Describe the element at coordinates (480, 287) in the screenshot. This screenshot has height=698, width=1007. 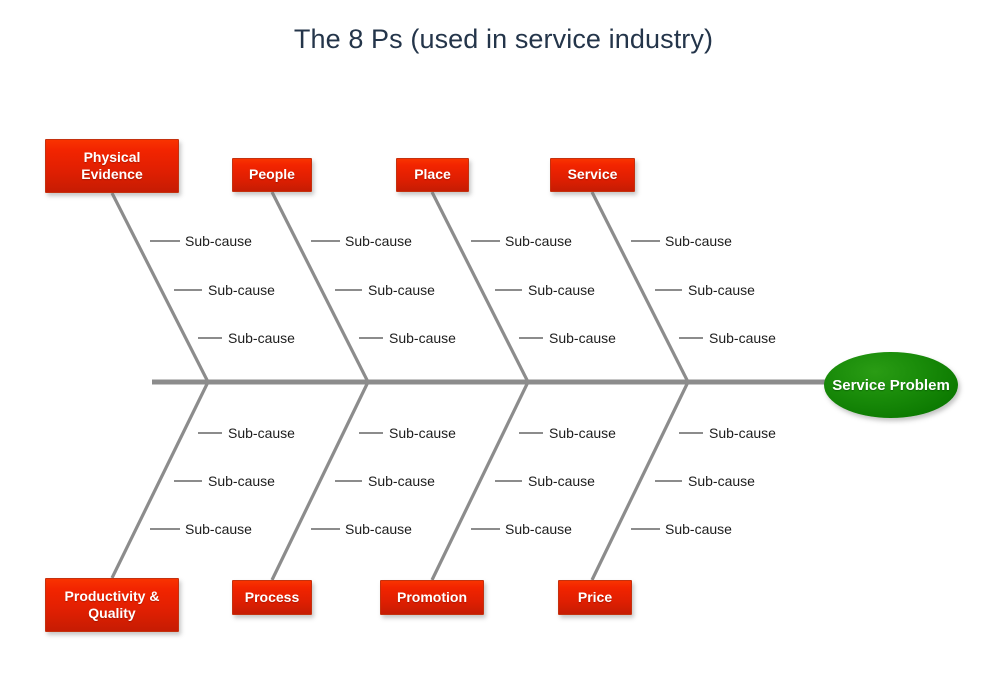
I see `bone-place` at that location.